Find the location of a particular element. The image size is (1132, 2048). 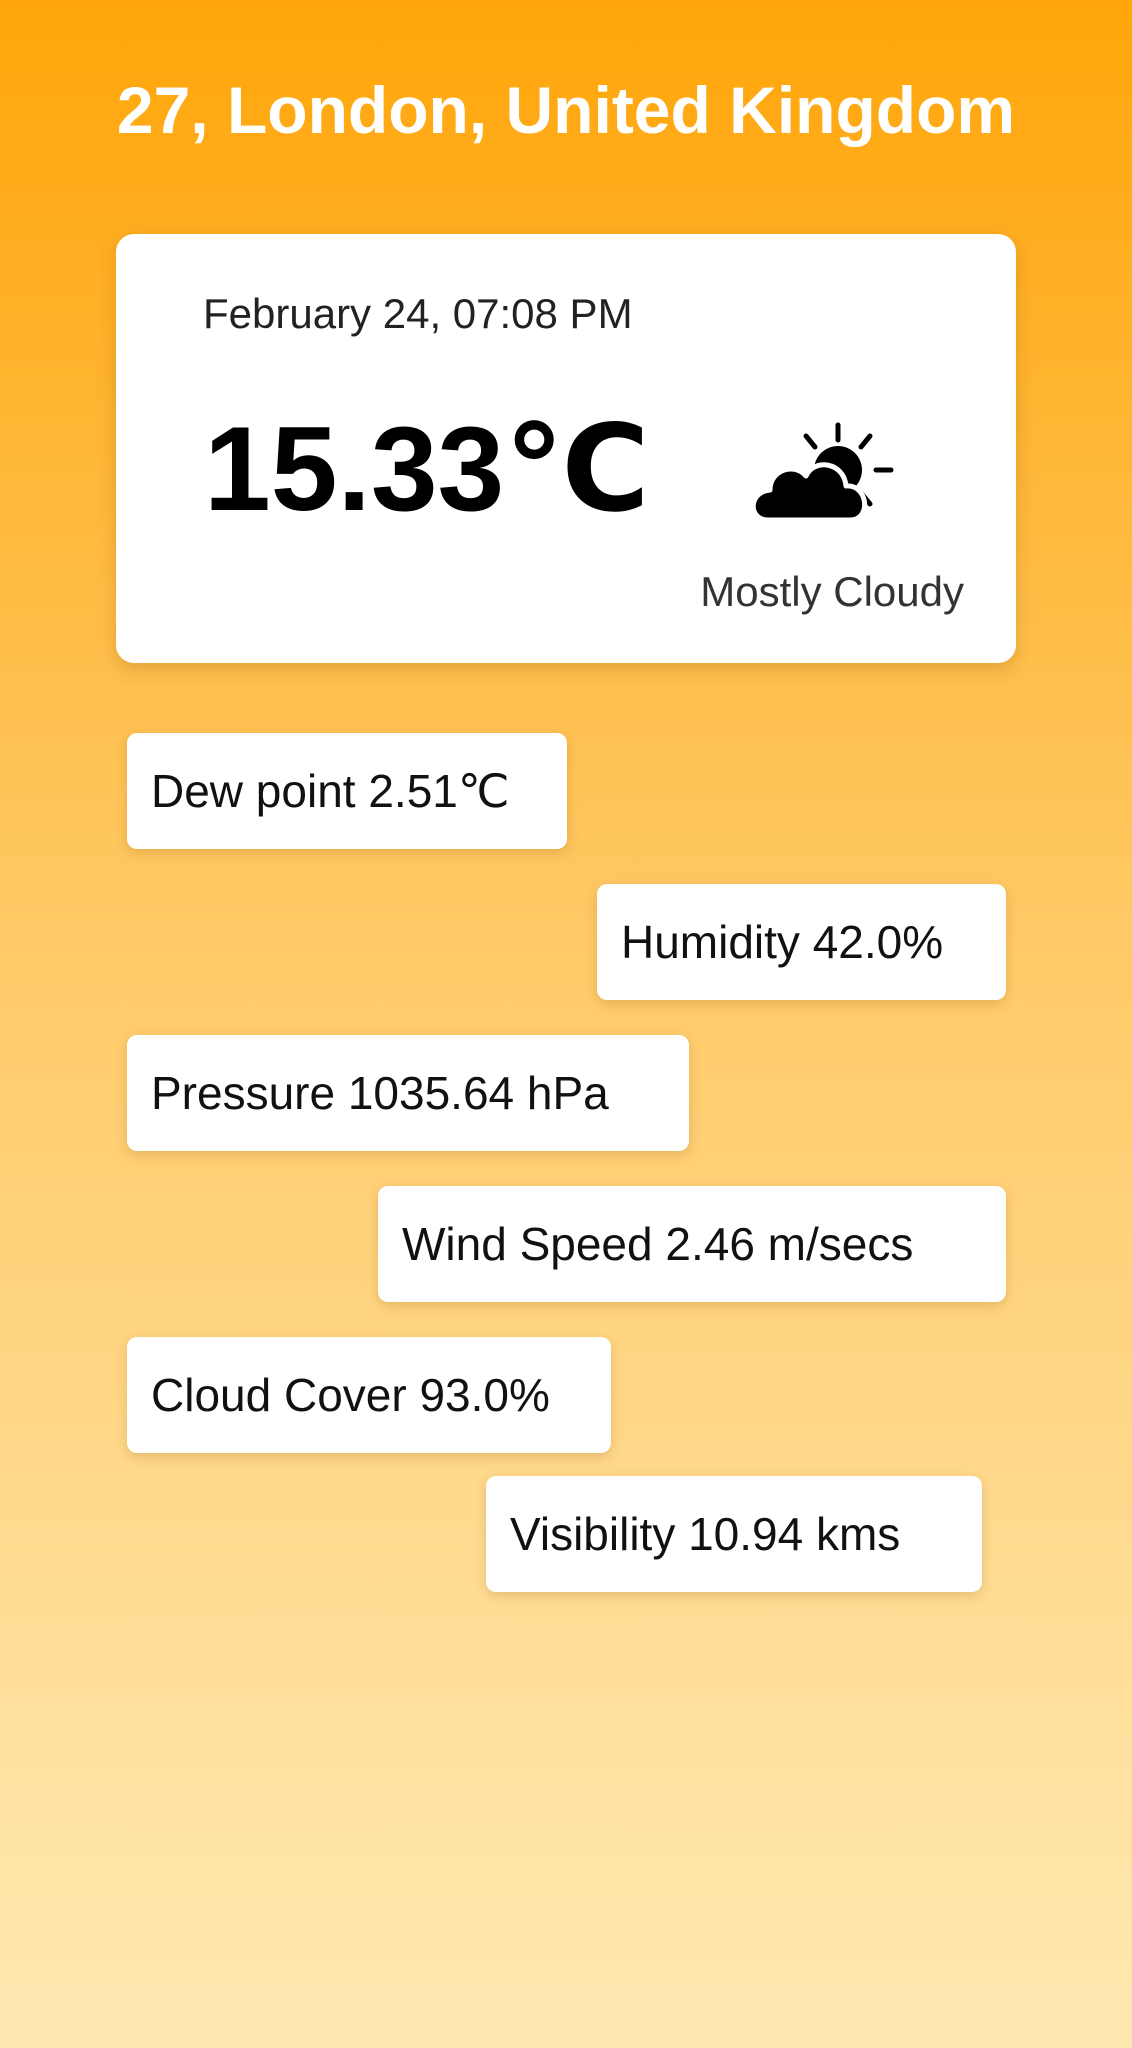

temperature-value: 15.33℃ is located at coordinates (427, 469).